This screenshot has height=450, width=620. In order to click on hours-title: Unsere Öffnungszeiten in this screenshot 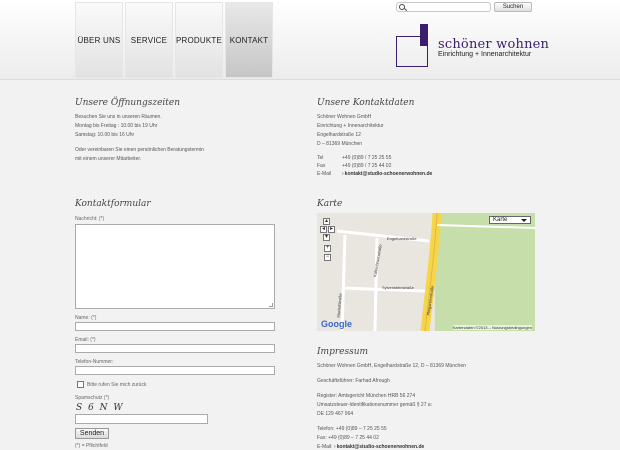, I will do `click(128, 103)`.